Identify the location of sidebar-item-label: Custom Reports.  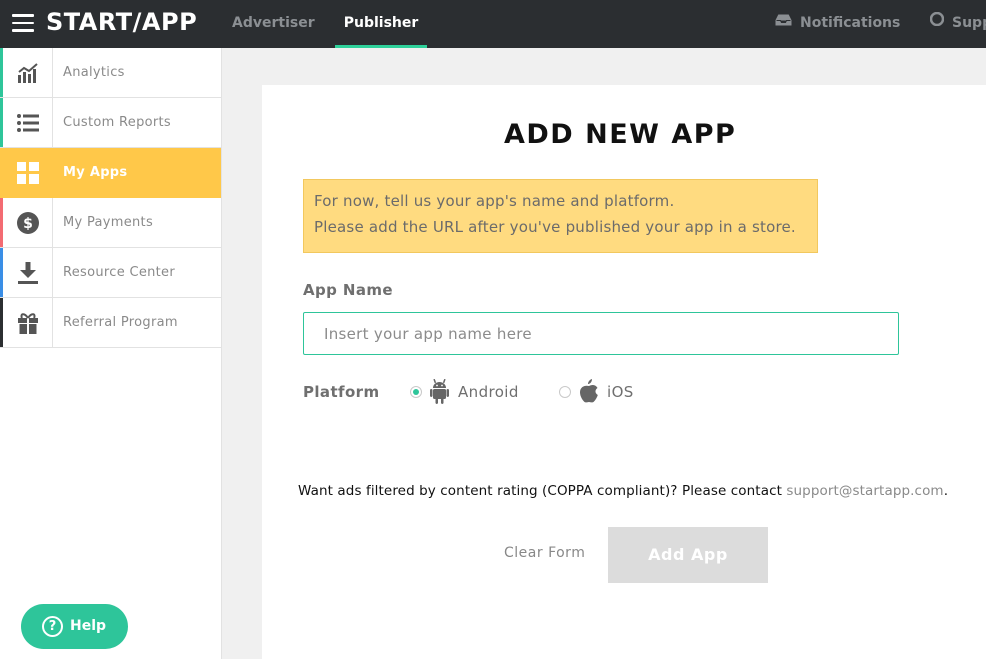
(117, 122).